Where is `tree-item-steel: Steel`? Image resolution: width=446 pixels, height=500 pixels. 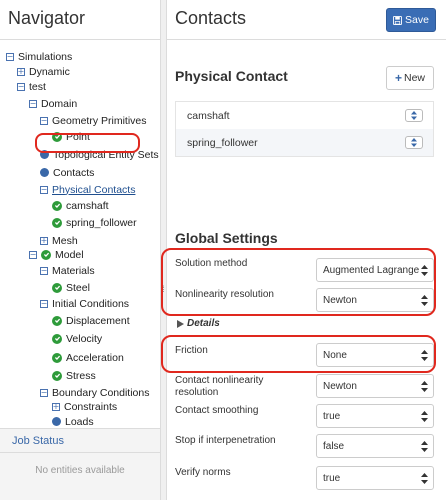 tree-item-steel: Steel is located at coordinates (71, 287).